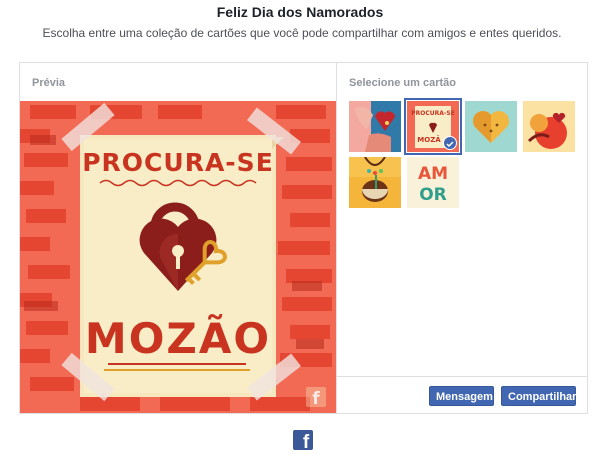 This screenshot has height=458, width=600. I want to click on card-thumbnail-hands-heart, so click(375, 126).